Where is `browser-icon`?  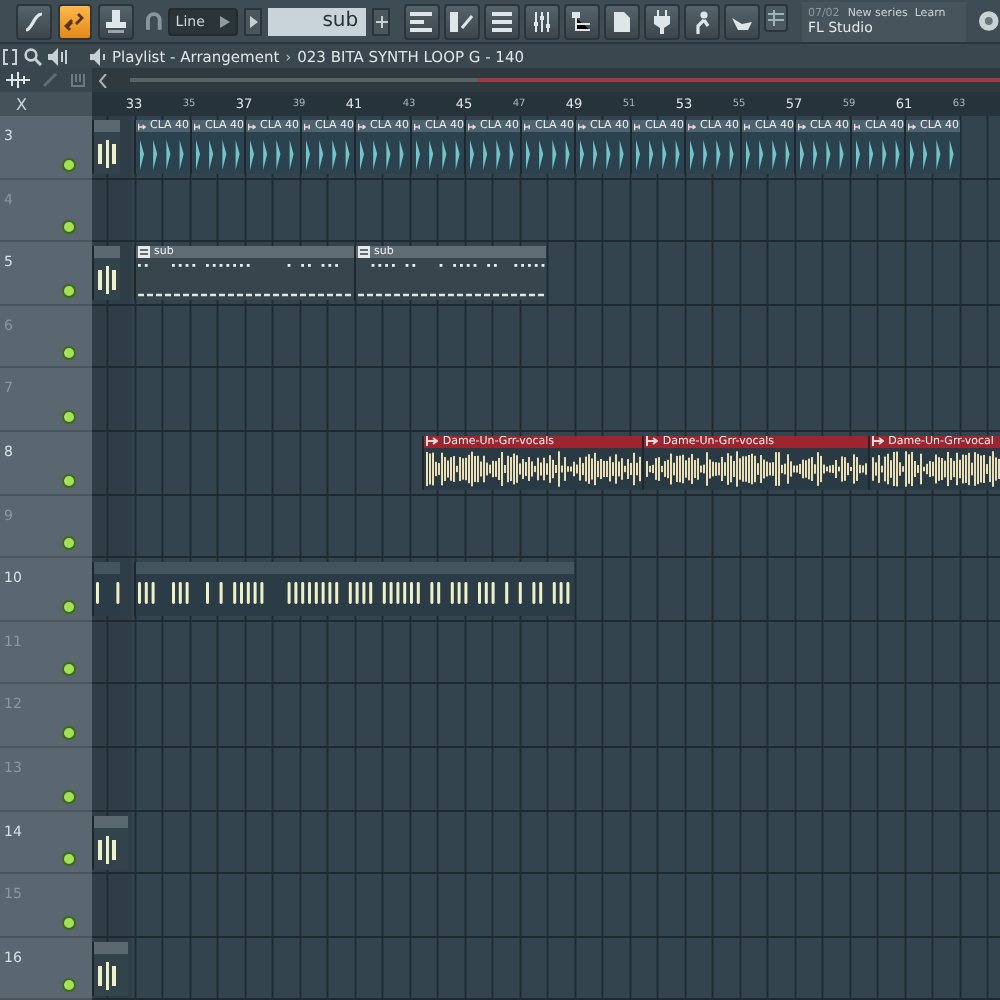
browser-icon is located at coordinates (581, 21).